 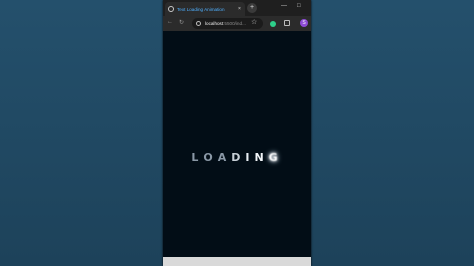 What do you see at coordinates (210, 157) in the screenshot?
I see `loading-letter: O` at bounding box center [210, 157].